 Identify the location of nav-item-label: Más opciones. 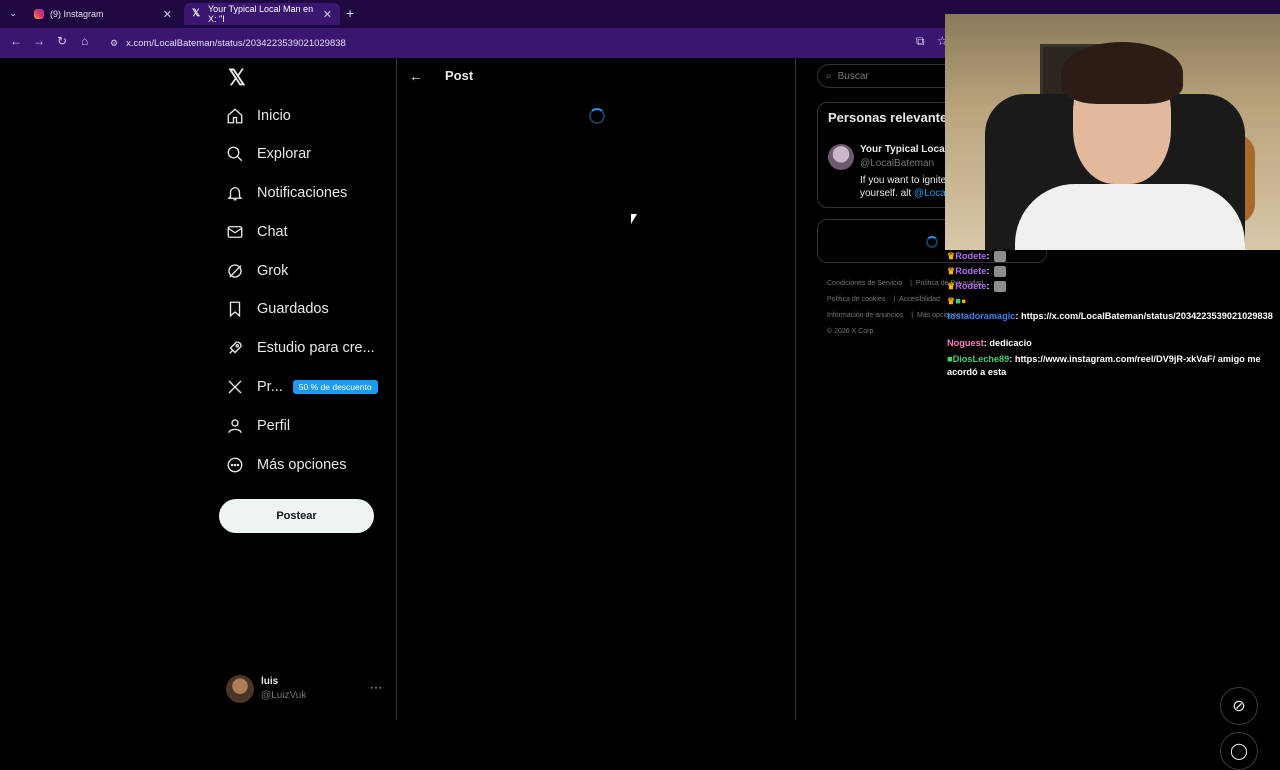
(302, 465).